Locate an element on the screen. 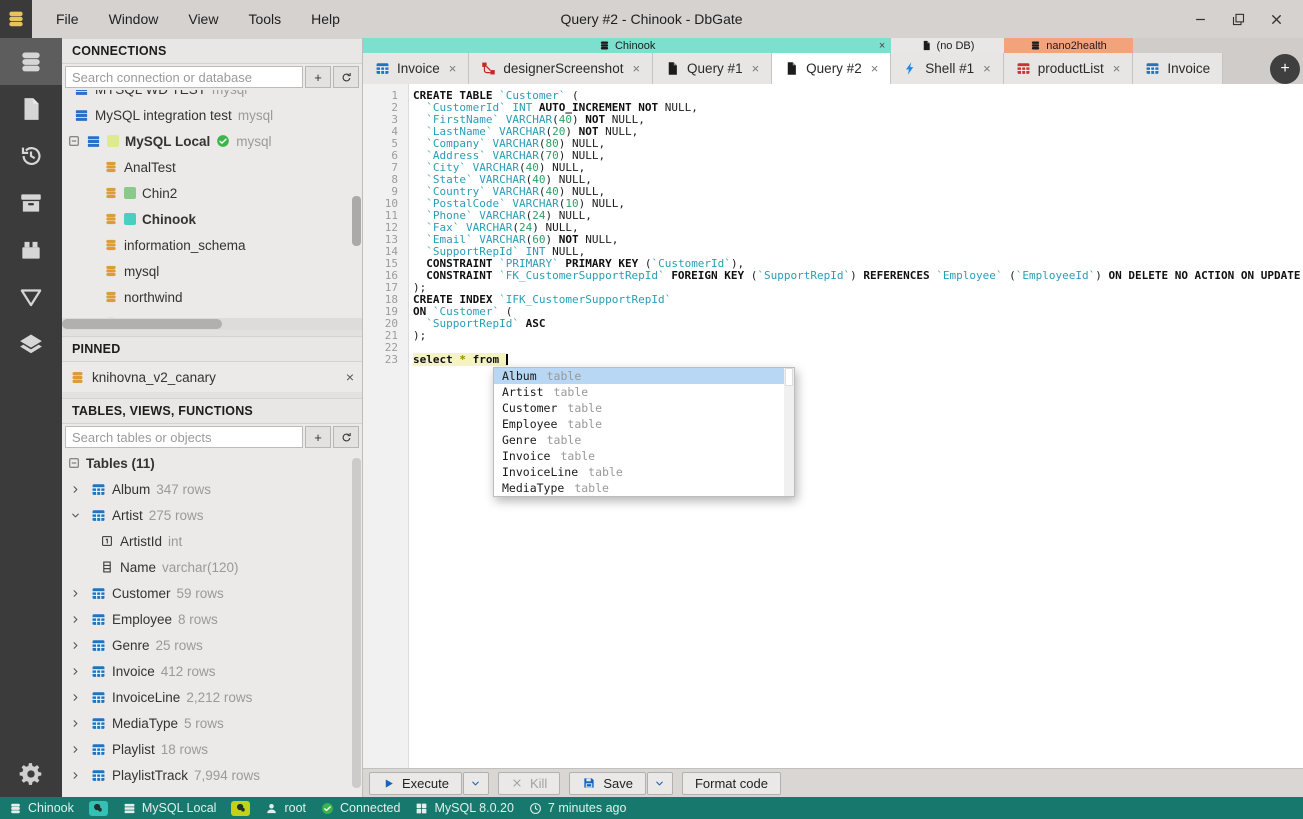 The height and width of the screenshot is (819, 1303). restore-button is located at coordinates (1238, 19).